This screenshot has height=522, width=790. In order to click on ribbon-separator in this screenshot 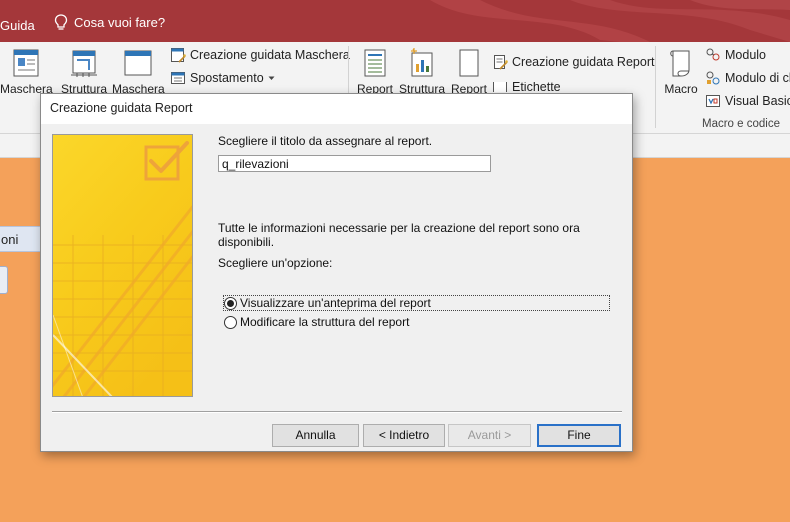, I will do `click(655, 87)`.